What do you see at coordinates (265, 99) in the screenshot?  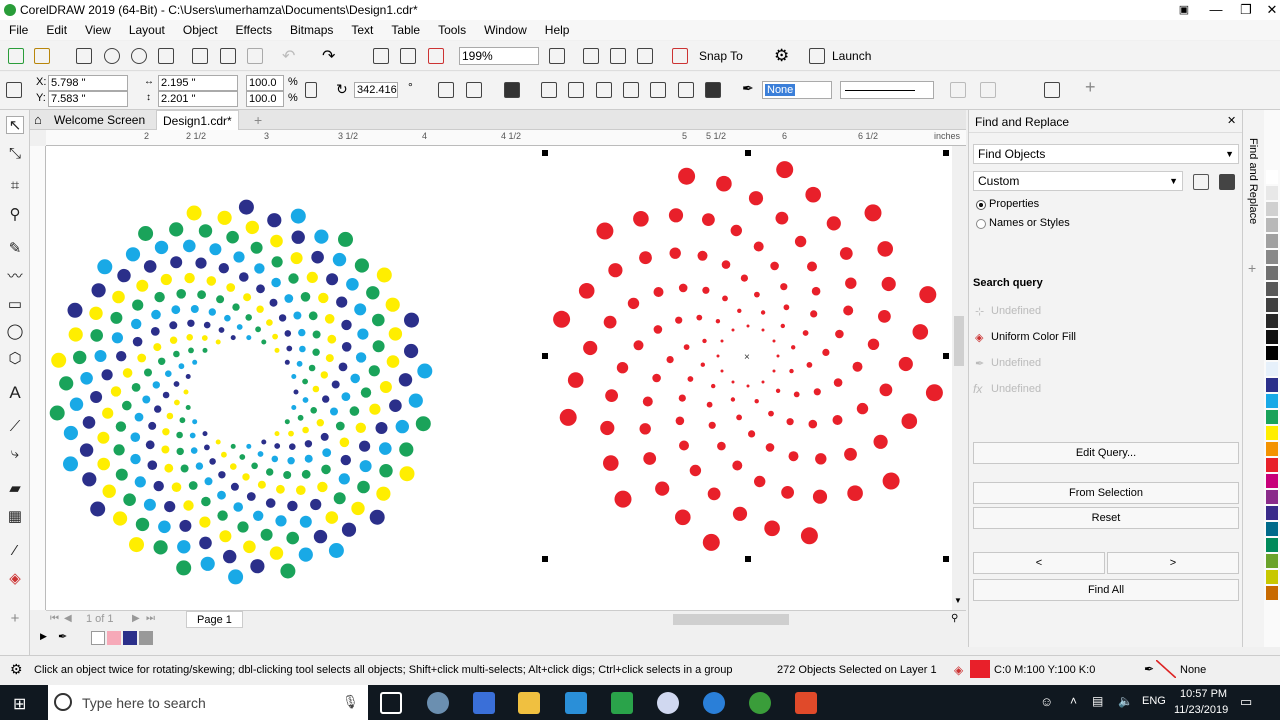 I see `scale-y-field: 100.0` at bounding box center [265, 99].